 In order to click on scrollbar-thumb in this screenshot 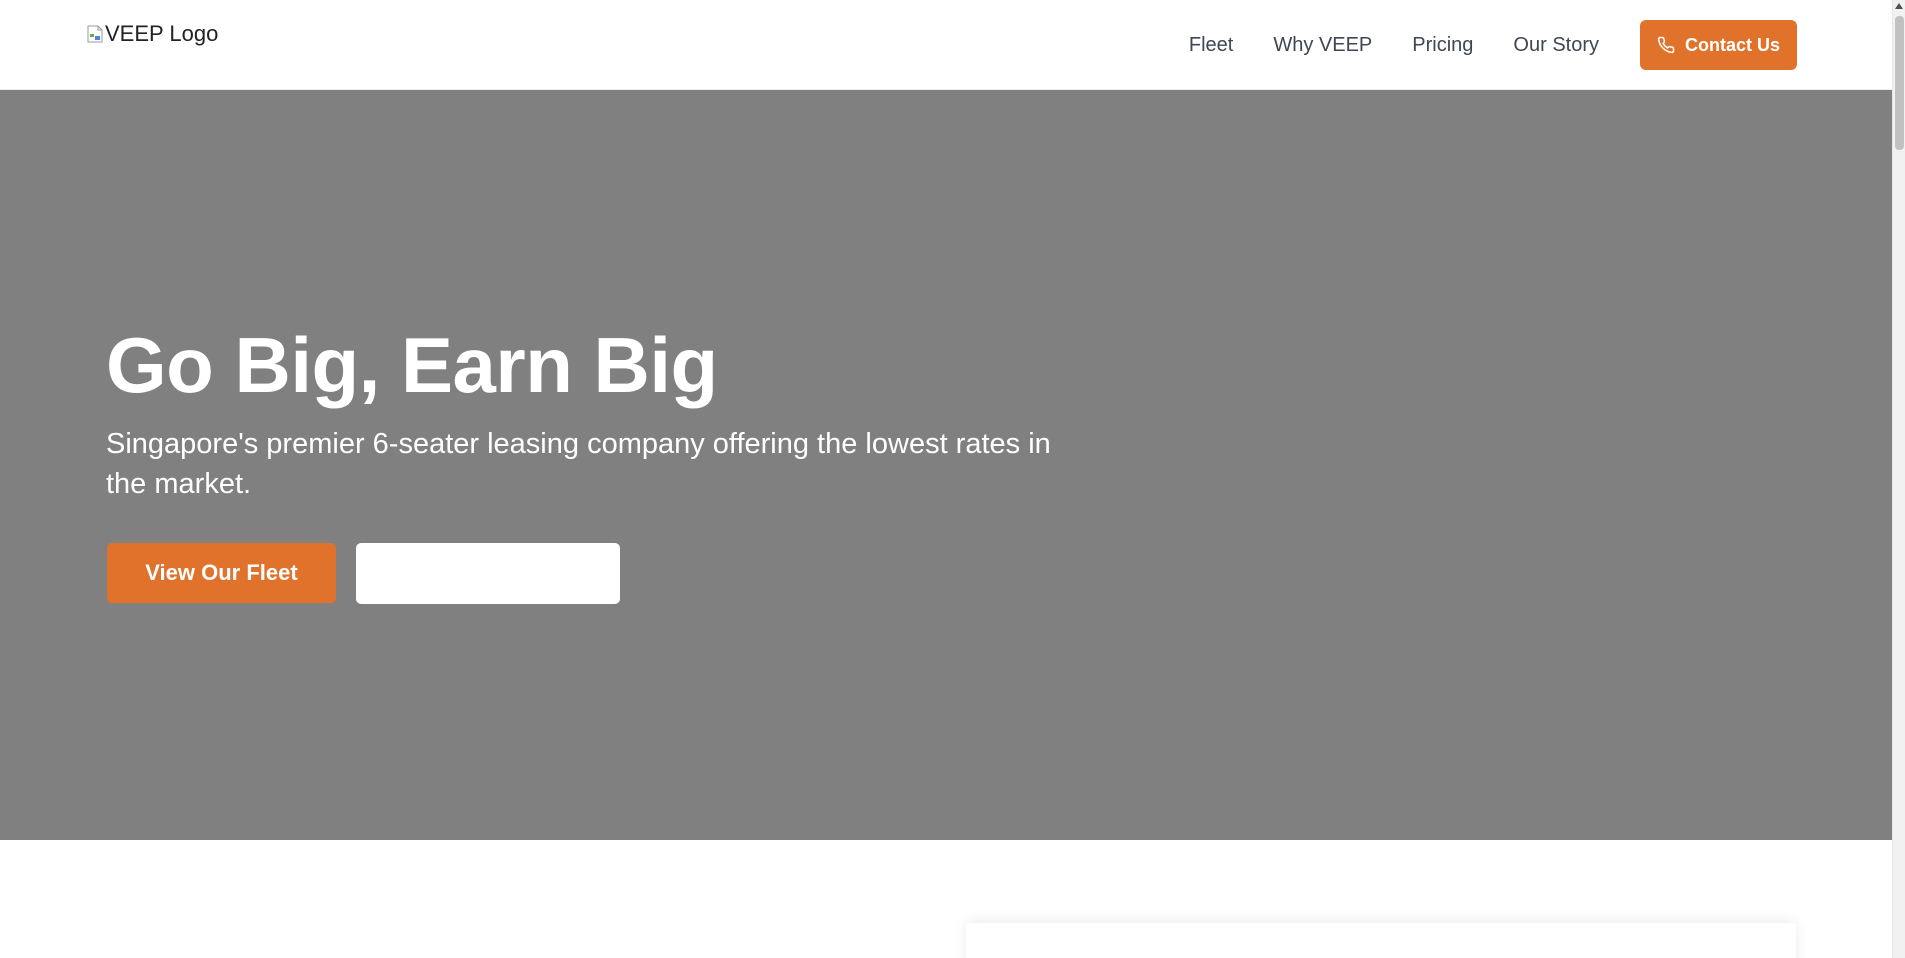, I will do `click(1899, 83)`.